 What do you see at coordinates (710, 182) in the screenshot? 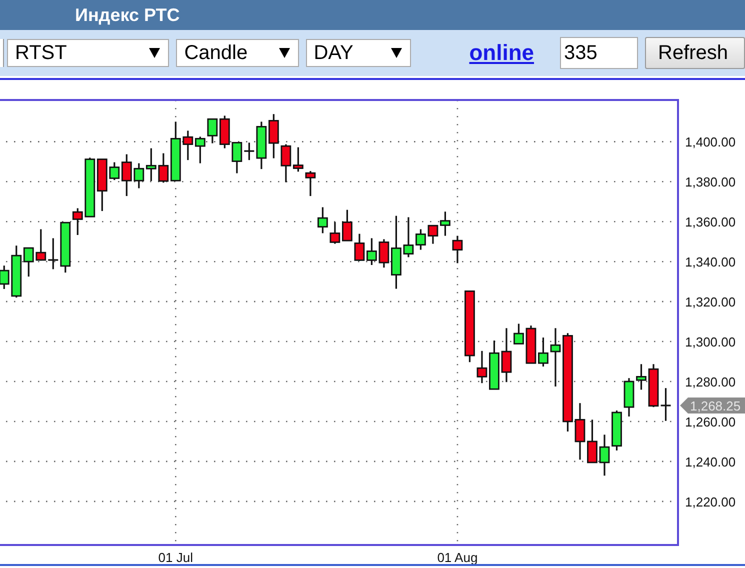
I see `y-axis-label: 1,380.00` at bounding box center [710, 182].